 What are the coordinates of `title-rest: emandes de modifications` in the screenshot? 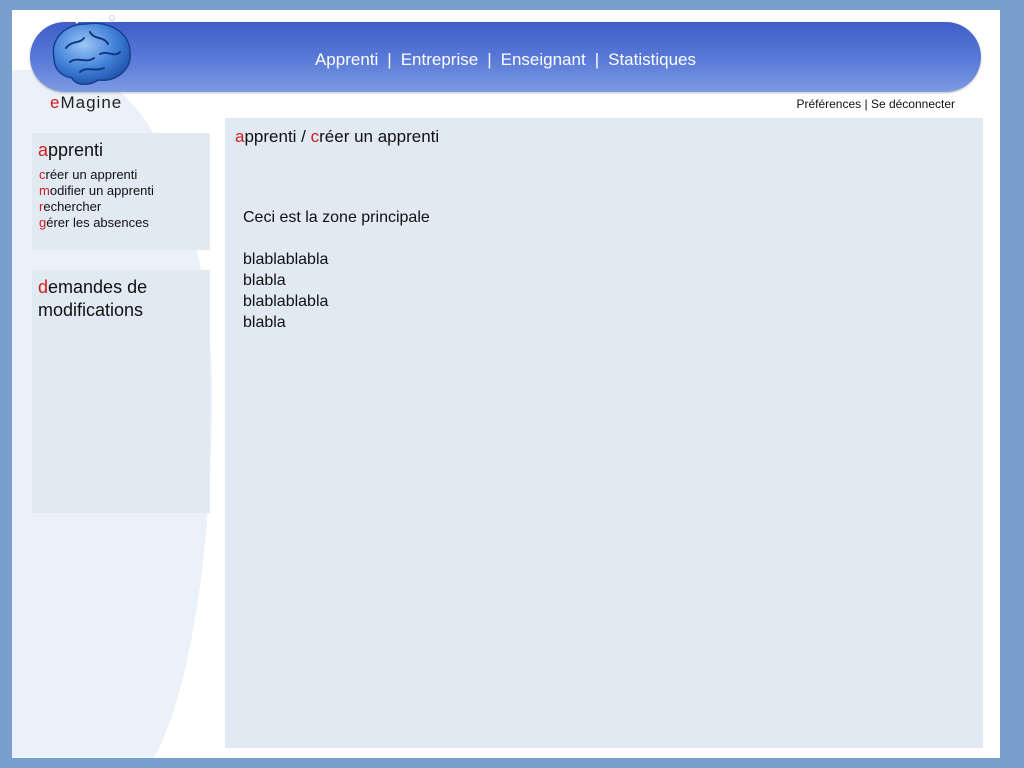 It's located at (93, 298).